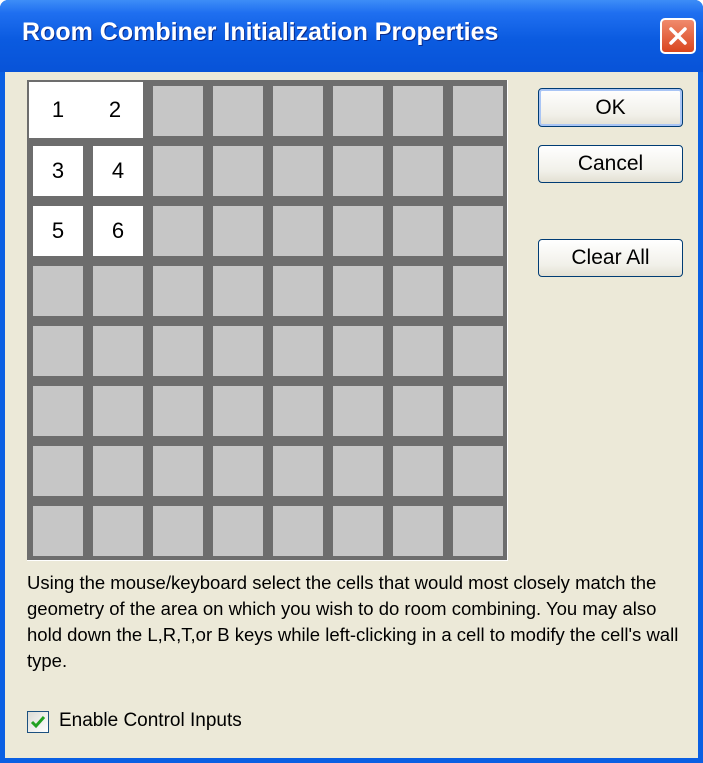 The width and height of the screenshot is (703, 763). I want to click on checkmark-icon, so click(38, 722).